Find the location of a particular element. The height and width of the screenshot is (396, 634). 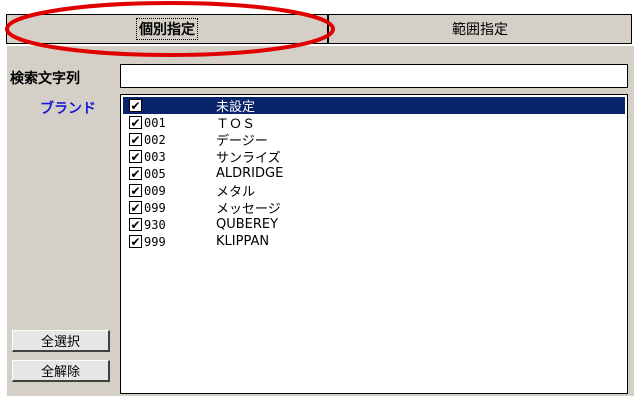

brand-code: 002 is located at coordinates (155, 139).